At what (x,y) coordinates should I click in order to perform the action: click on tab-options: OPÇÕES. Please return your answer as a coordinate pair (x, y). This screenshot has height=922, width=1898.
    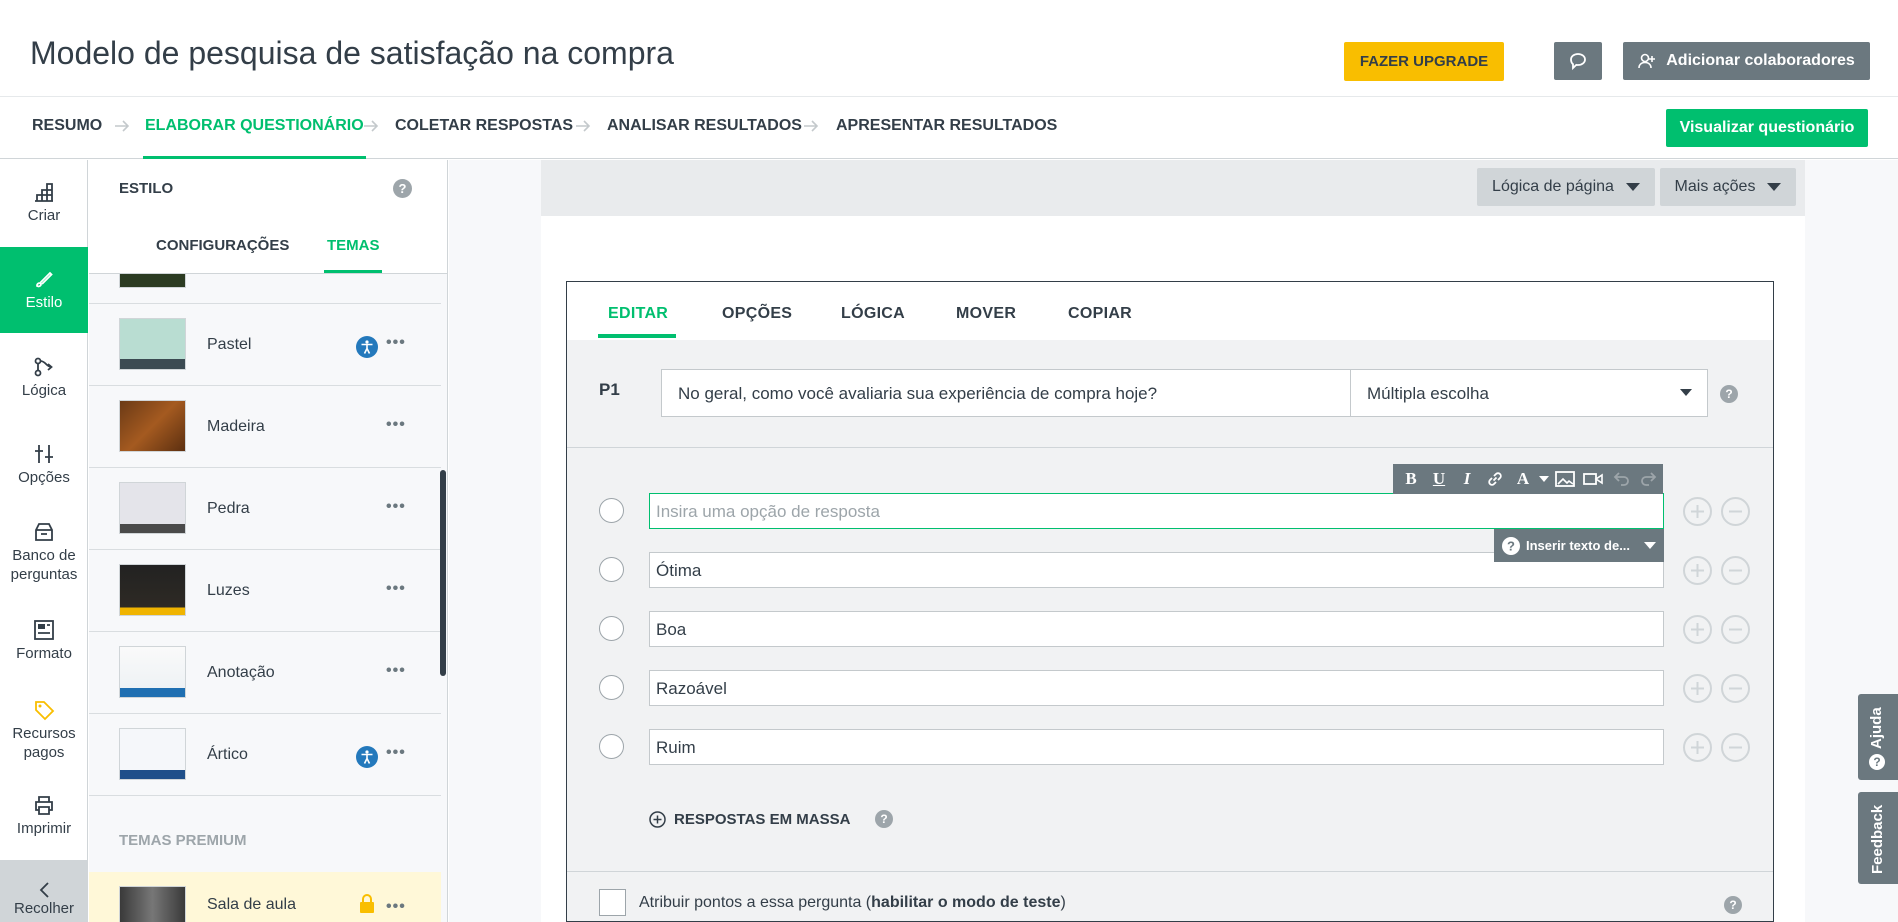
    Looking at the image, I should click on (757, 314).